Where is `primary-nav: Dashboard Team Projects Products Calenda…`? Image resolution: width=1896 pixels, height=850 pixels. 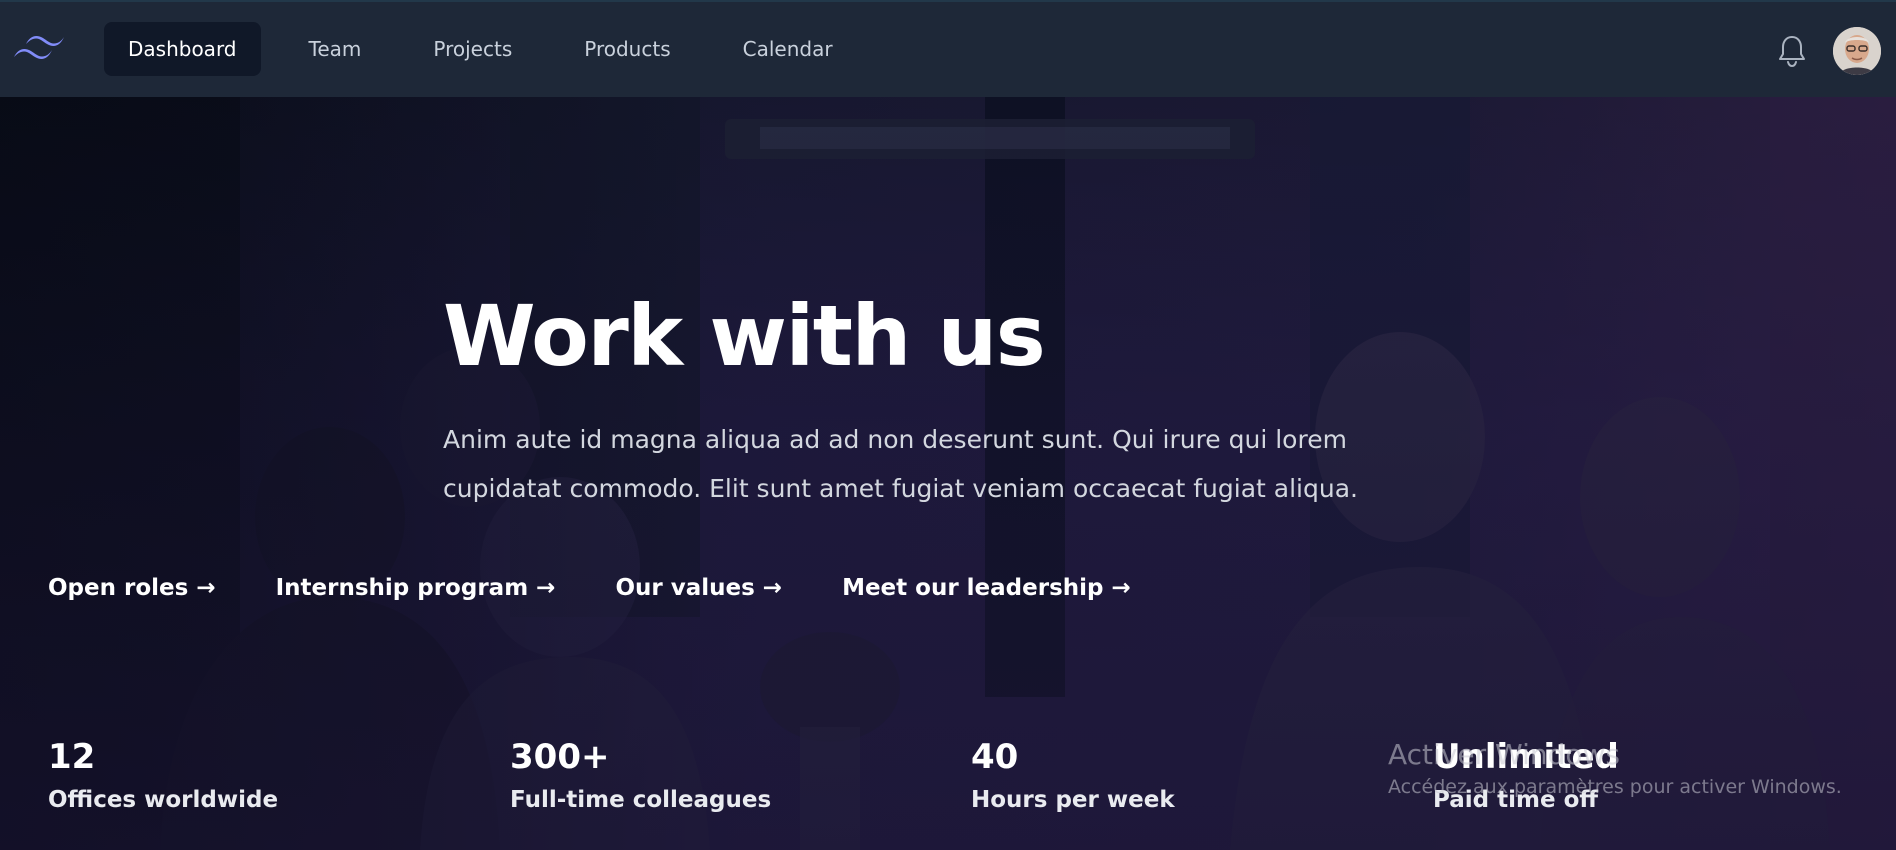
primary-nav: Dashboard Team Projects Products Calenda… is located at coordinates (492, 49).